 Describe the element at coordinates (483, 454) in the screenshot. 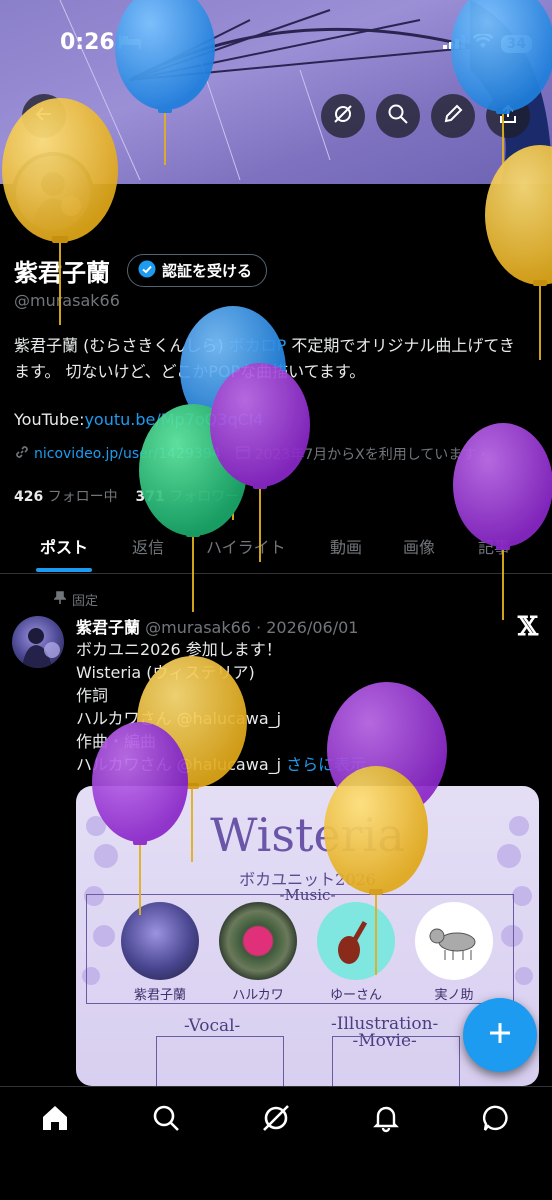

I see `chevron-right-icon: ›` at that location.